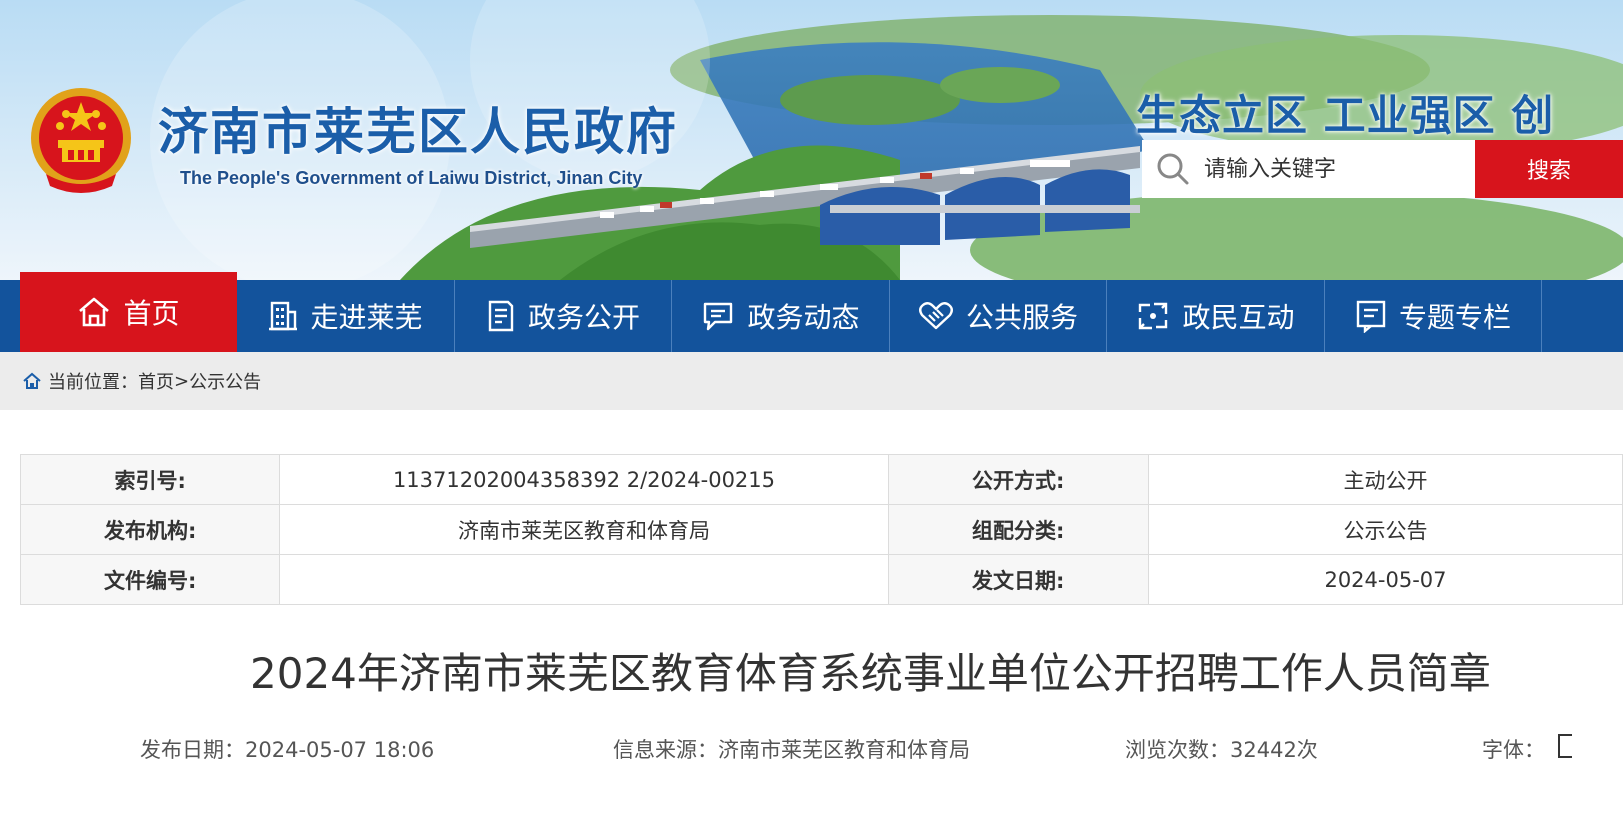 This screenshot has height=821, width=1623. I want to click on disclosure-label: 公开方式:, so click(1018, 479).